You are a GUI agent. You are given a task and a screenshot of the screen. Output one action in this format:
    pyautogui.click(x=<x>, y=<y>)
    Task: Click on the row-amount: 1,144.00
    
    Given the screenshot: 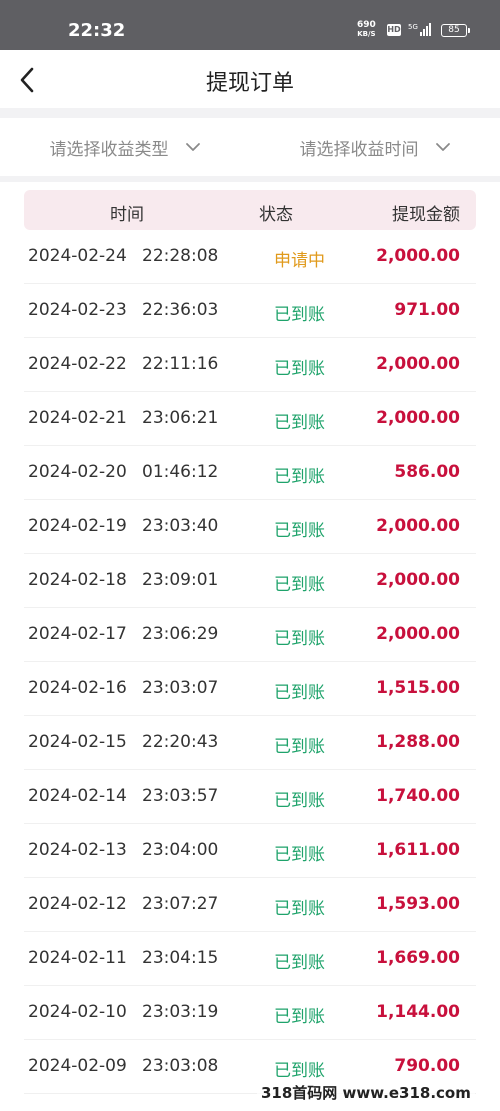 What is the action you would take?
    pyautogui.click(x=418, y=1012)
    